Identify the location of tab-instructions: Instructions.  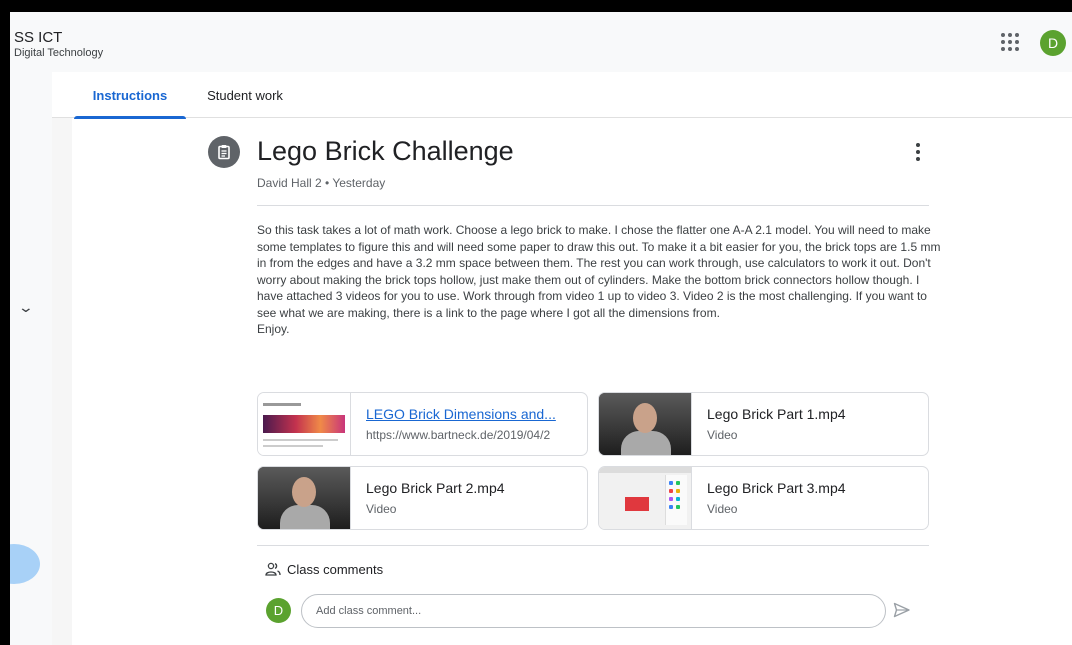
(130, 95).